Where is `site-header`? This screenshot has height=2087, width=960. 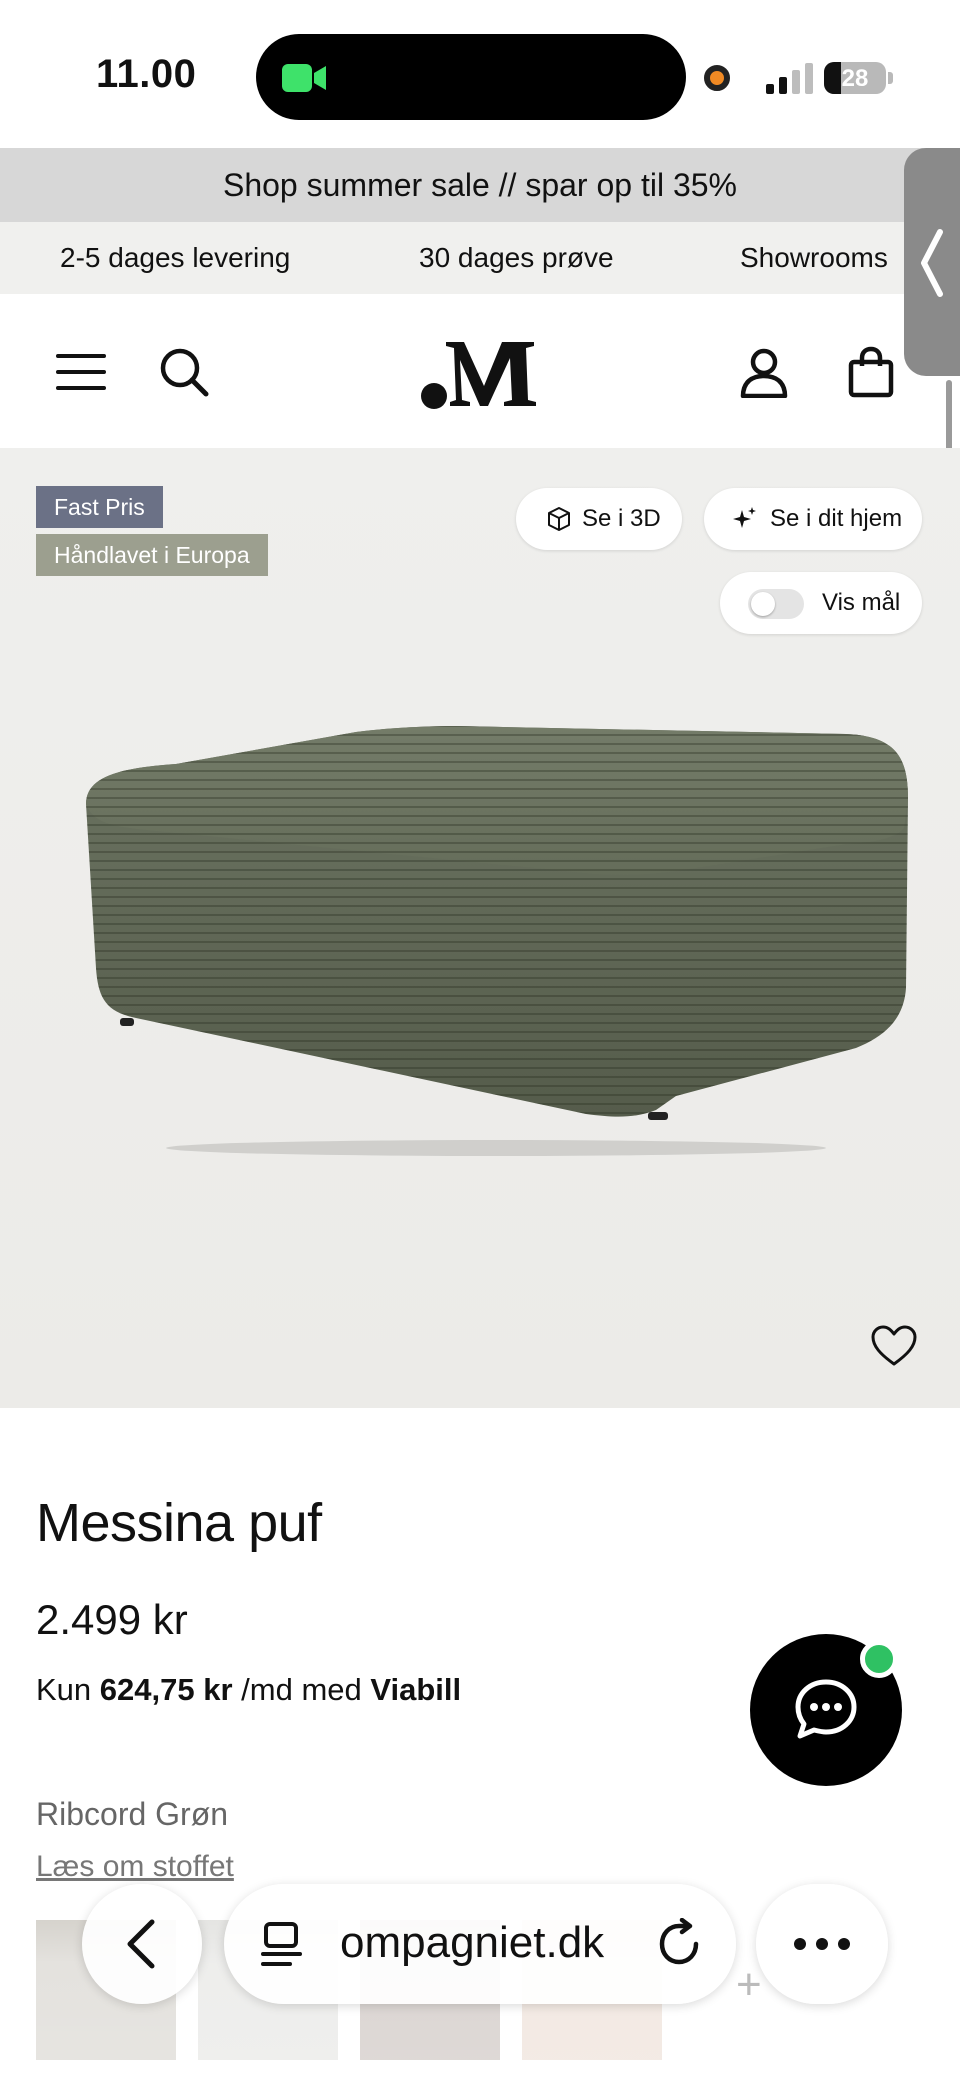 site-header is located at coordinates (452, 371).